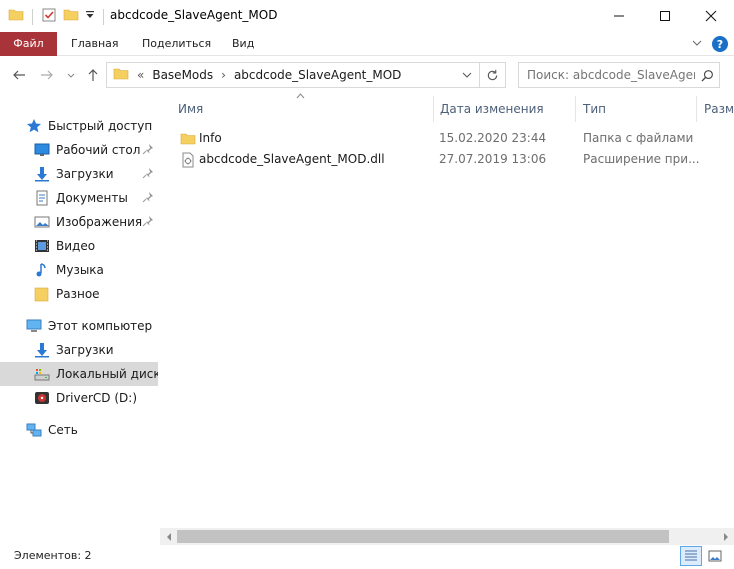 The image size is (734, 569). Describe the element at coordinates (99, 222) in the screenshot. I see `sidebar-item-label: Изображения` at that location.